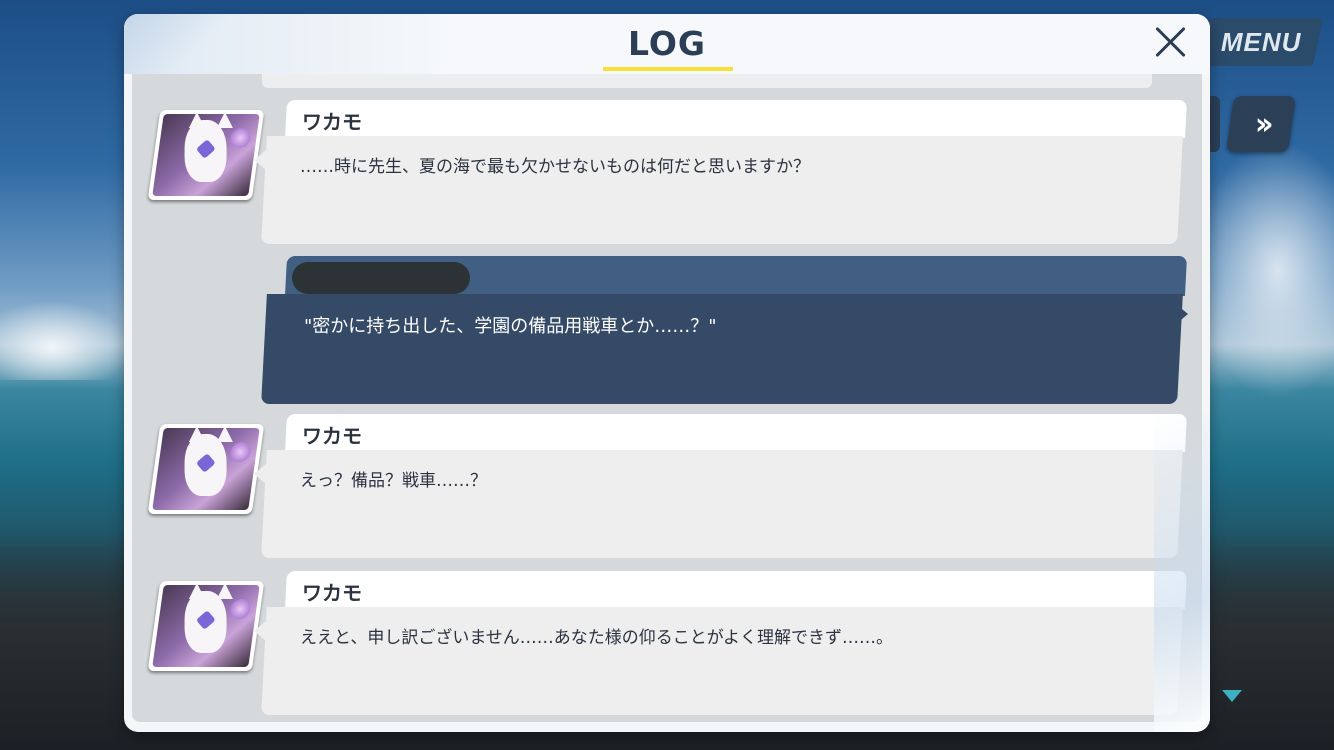 Image resolution: width=1334 pixels, height=750 pixels. Describe the element at coordinates (668, 69) in the screenshot. I see `title-underline` at that location.